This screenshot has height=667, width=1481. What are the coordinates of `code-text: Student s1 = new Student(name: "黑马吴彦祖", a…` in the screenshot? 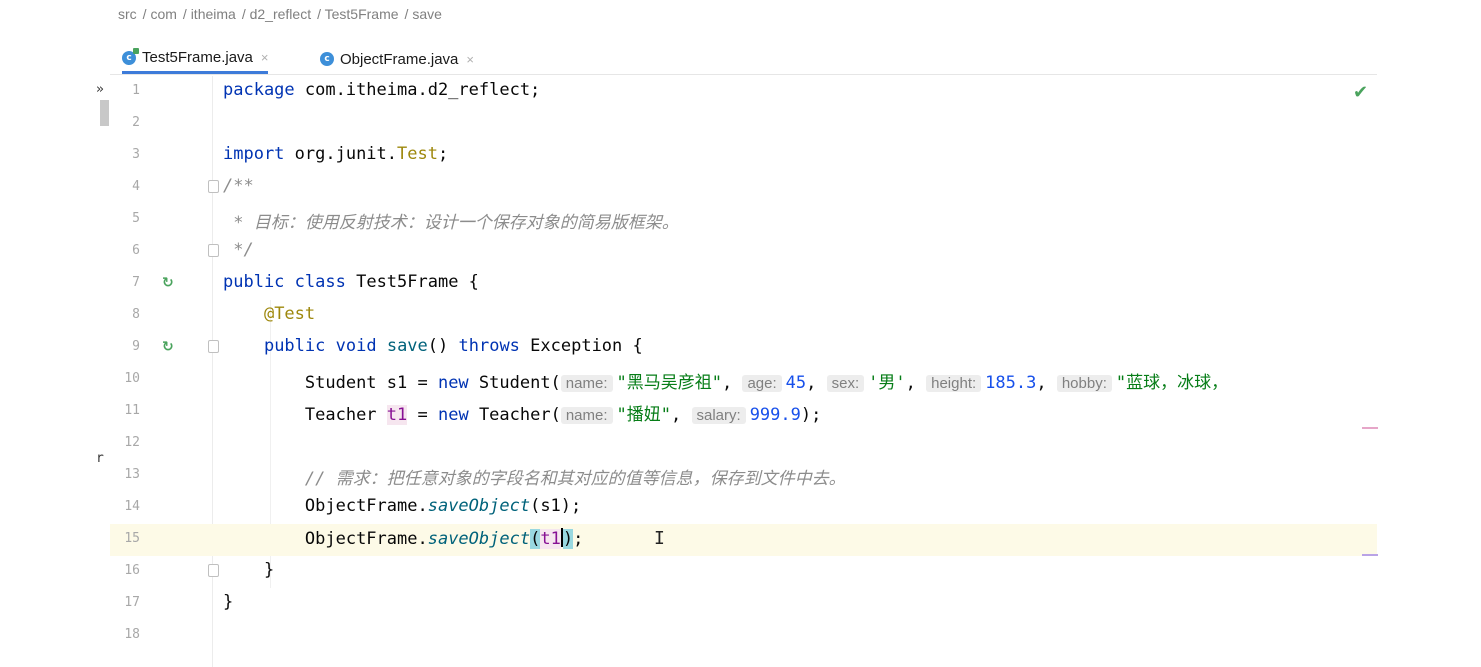 It's located at (766, 383).